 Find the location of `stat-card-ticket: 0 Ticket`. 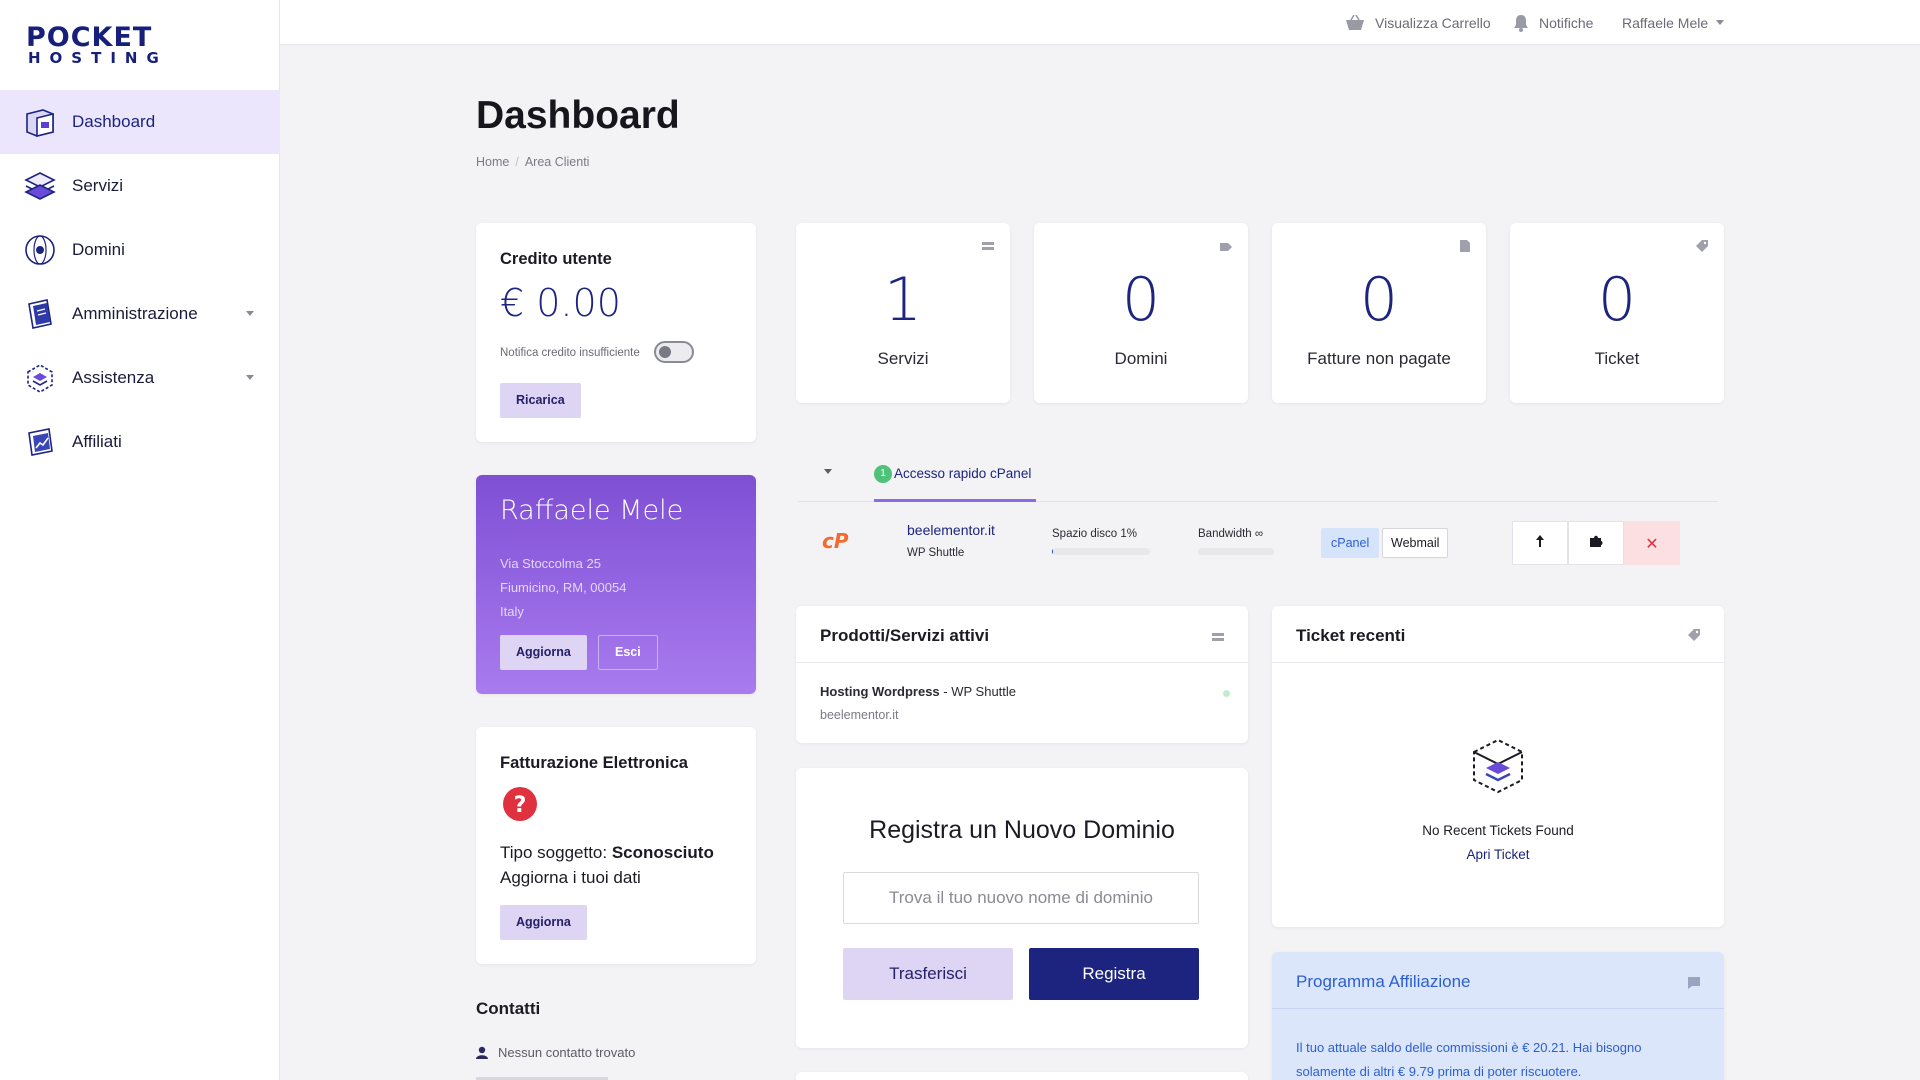

stat-card-ticket: 0 Ticket is located at coordinates (1617, 313).